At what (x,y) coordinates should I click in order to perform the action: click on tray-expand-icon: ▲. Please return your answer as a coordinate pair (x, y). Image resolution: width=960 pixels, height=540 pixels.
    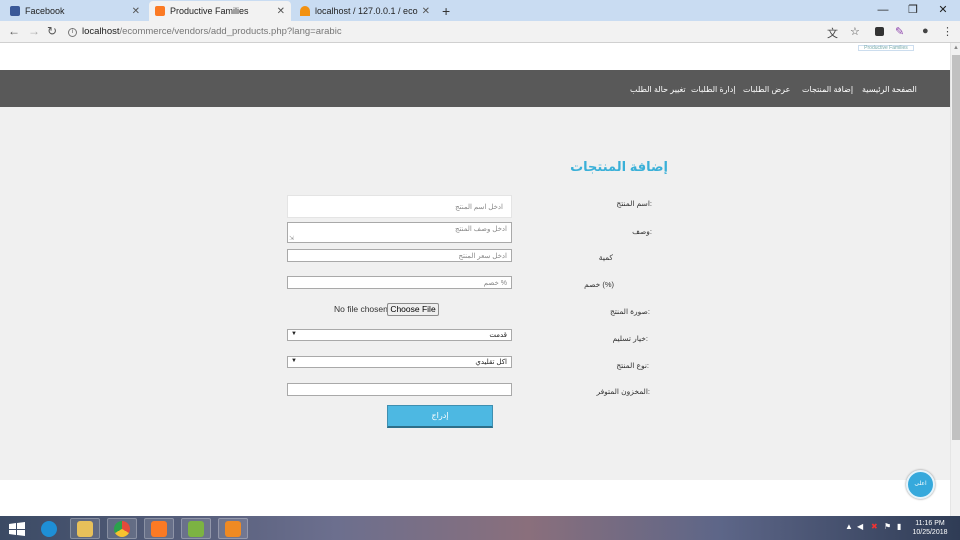
    Looking at the image, I should click on (849, 526).